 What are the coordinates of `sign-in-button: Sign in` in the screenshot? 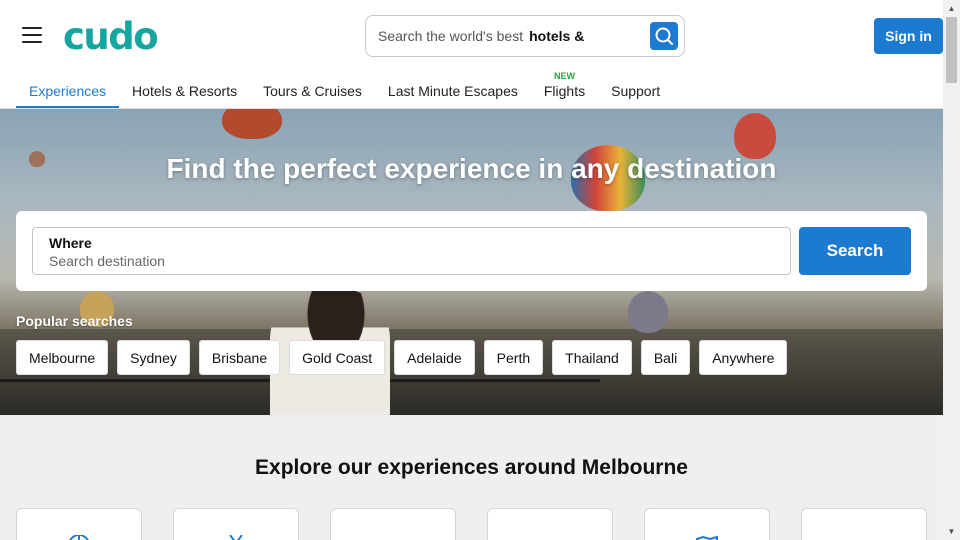 It's located at (908, 36).